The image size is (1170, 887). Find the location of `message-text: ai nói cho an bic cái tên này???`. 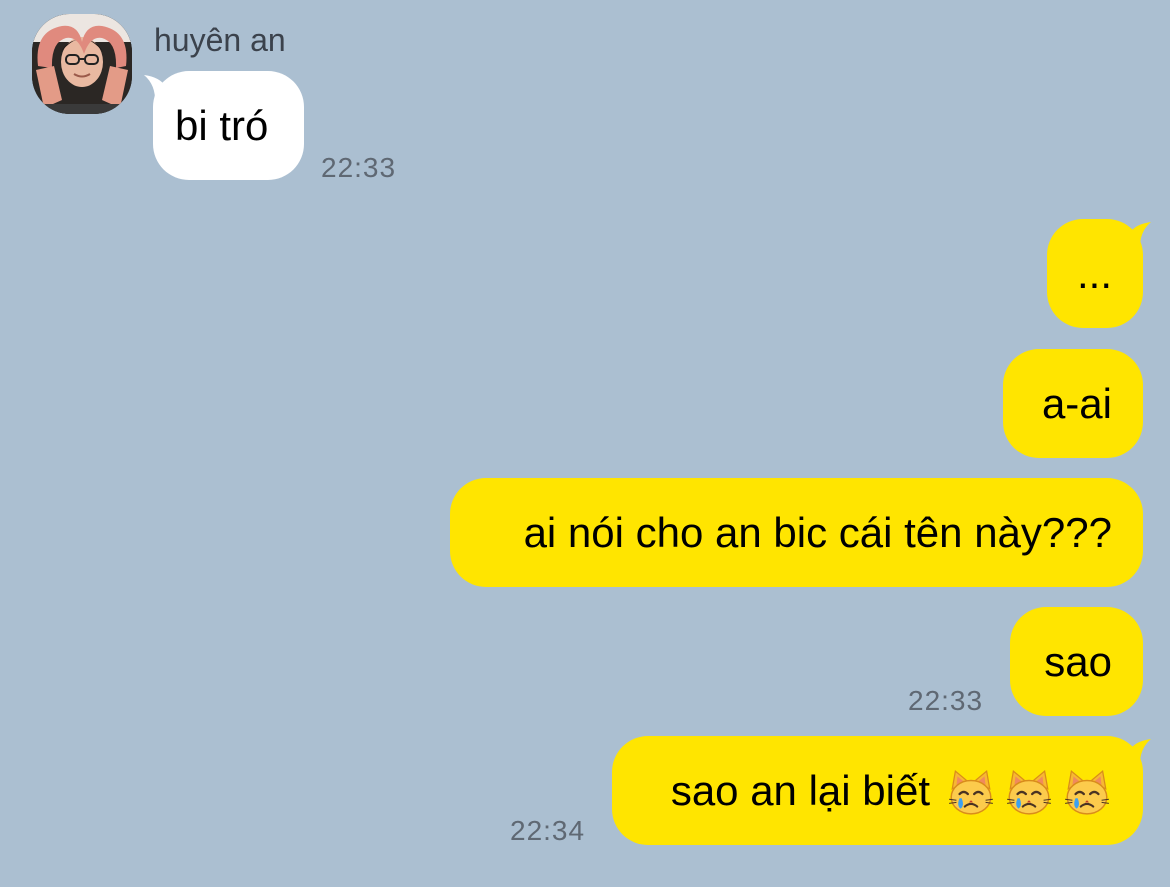

message-text: ai nói cho an bic cái tên này??? is located at coordinates (817, 532).